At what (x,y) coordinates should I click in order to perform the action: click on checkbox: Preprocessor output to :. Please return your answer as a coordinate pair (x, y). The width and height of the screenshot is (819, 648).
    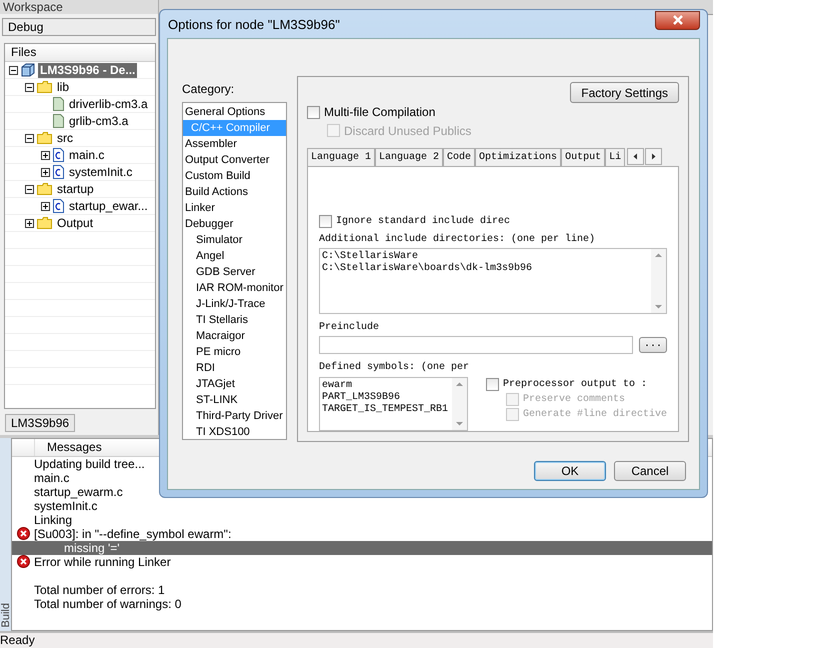
    Looking at the image, I should click on (576, 384).